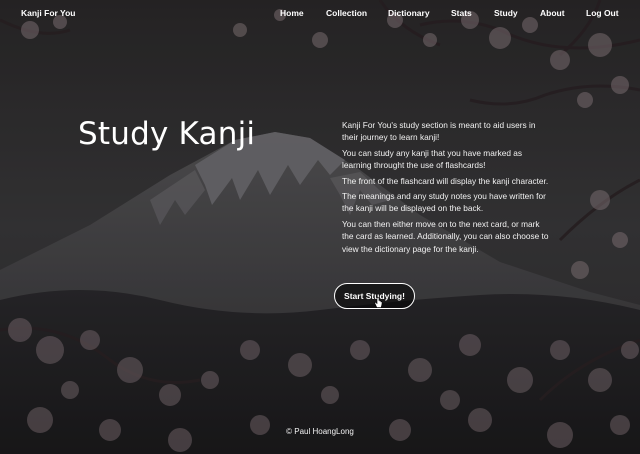 This screenshot has width=640, height=454. Describe the element at coordinates (409, 13) in the screenshot. I see `nav-link-dictionary: Dictionary` at that location.